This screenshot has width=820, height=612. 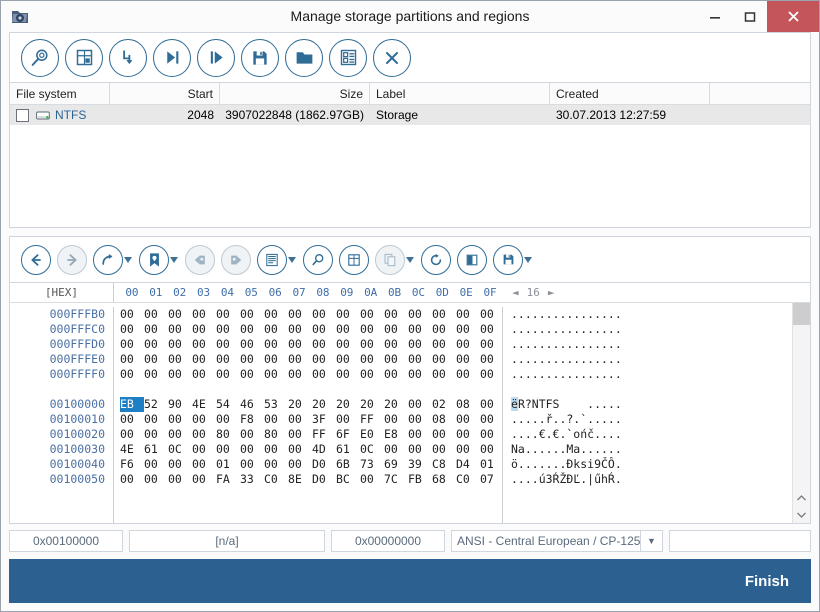 I want to click on toolbar-open-button, so click(x=304, y=58).